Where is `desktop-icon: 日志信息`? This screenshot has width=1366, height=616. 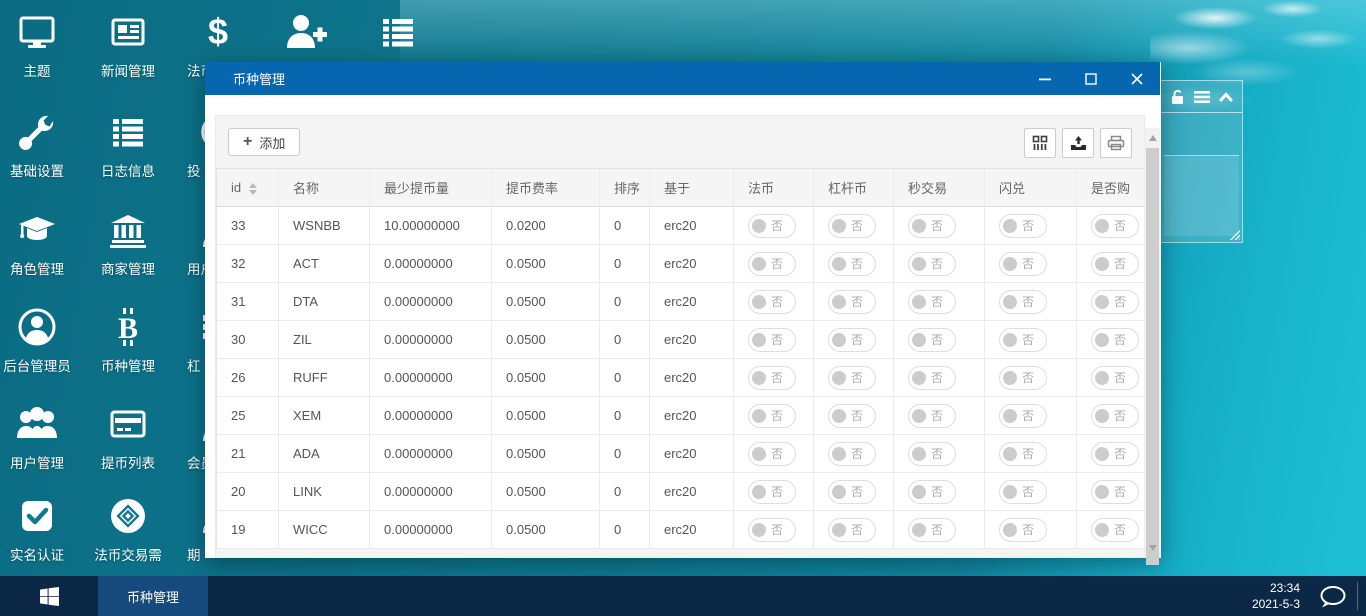 desktop-icon: 日志信息 is located at coordinates (128, 144).